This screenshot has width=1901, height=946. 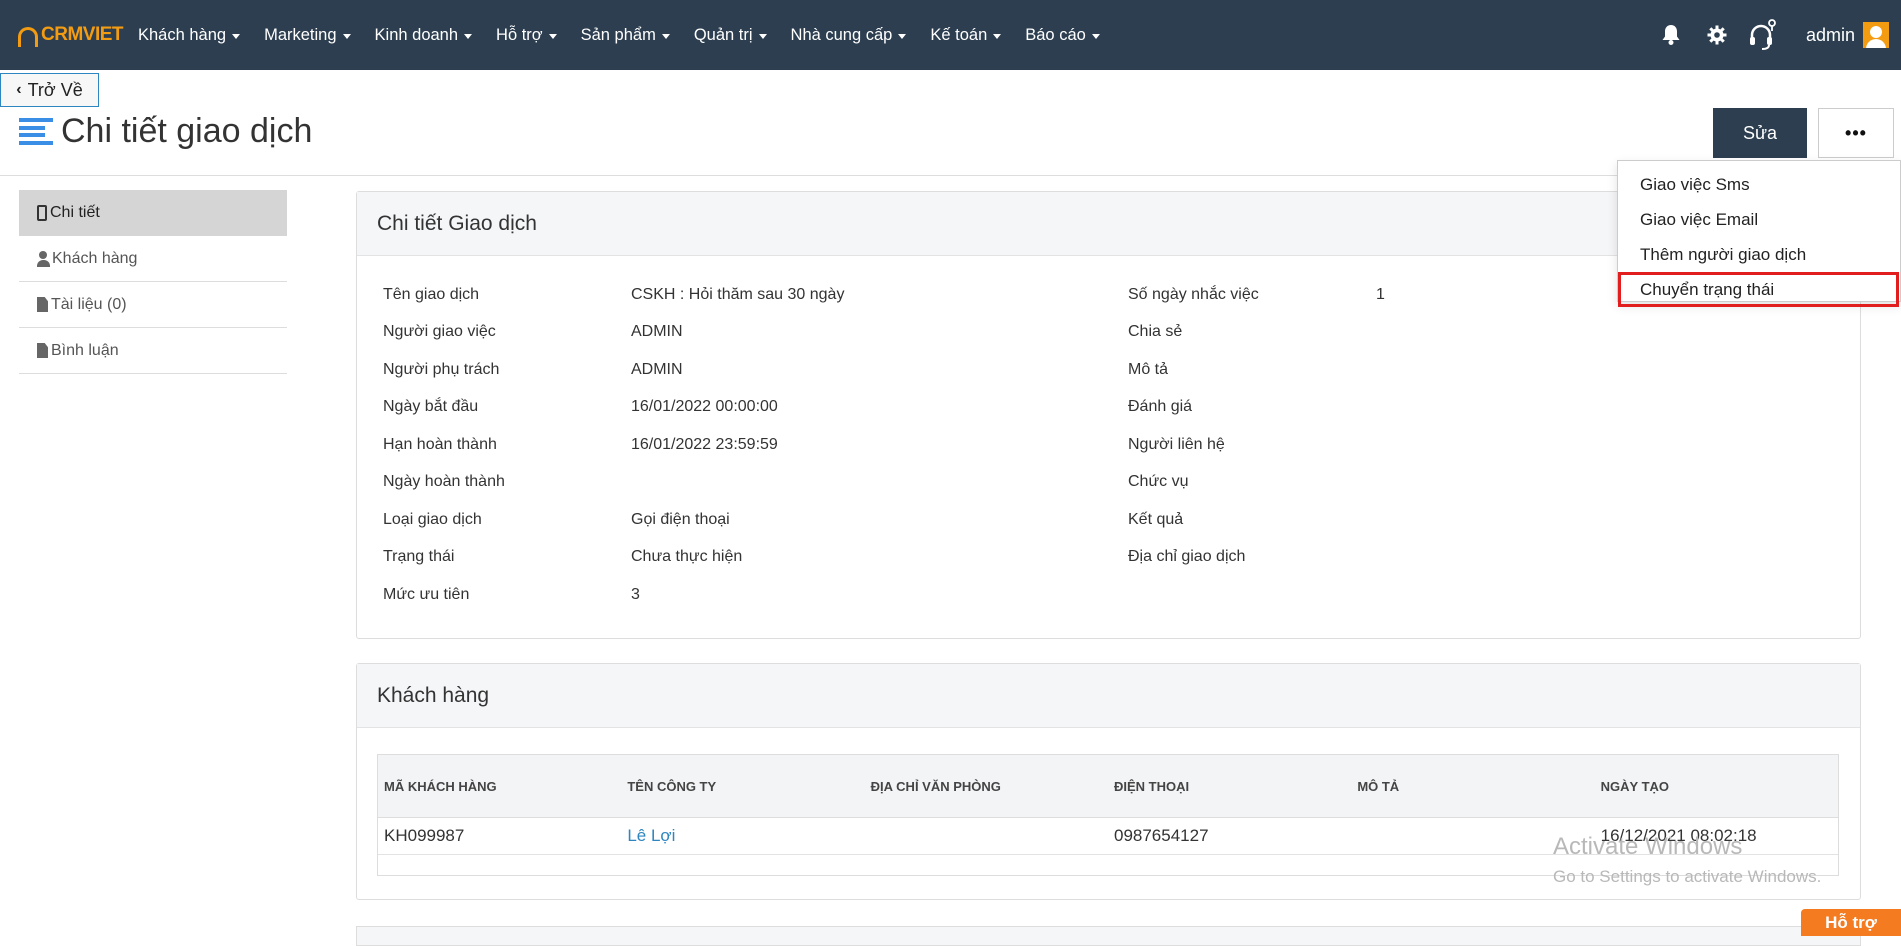 What do you see at coordinates (1148, 369) in the screenshot?
I see `field-label: Mô tả` at bounding box center [1148, 369].